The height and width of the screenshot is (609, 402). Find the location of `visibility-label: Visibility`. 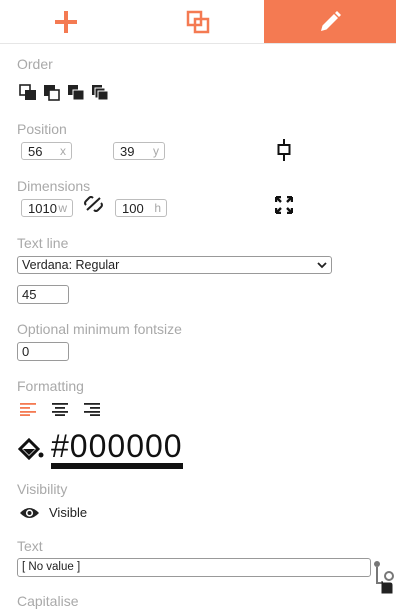

visibility-label: Visibility is located at coordinates (42, 489).